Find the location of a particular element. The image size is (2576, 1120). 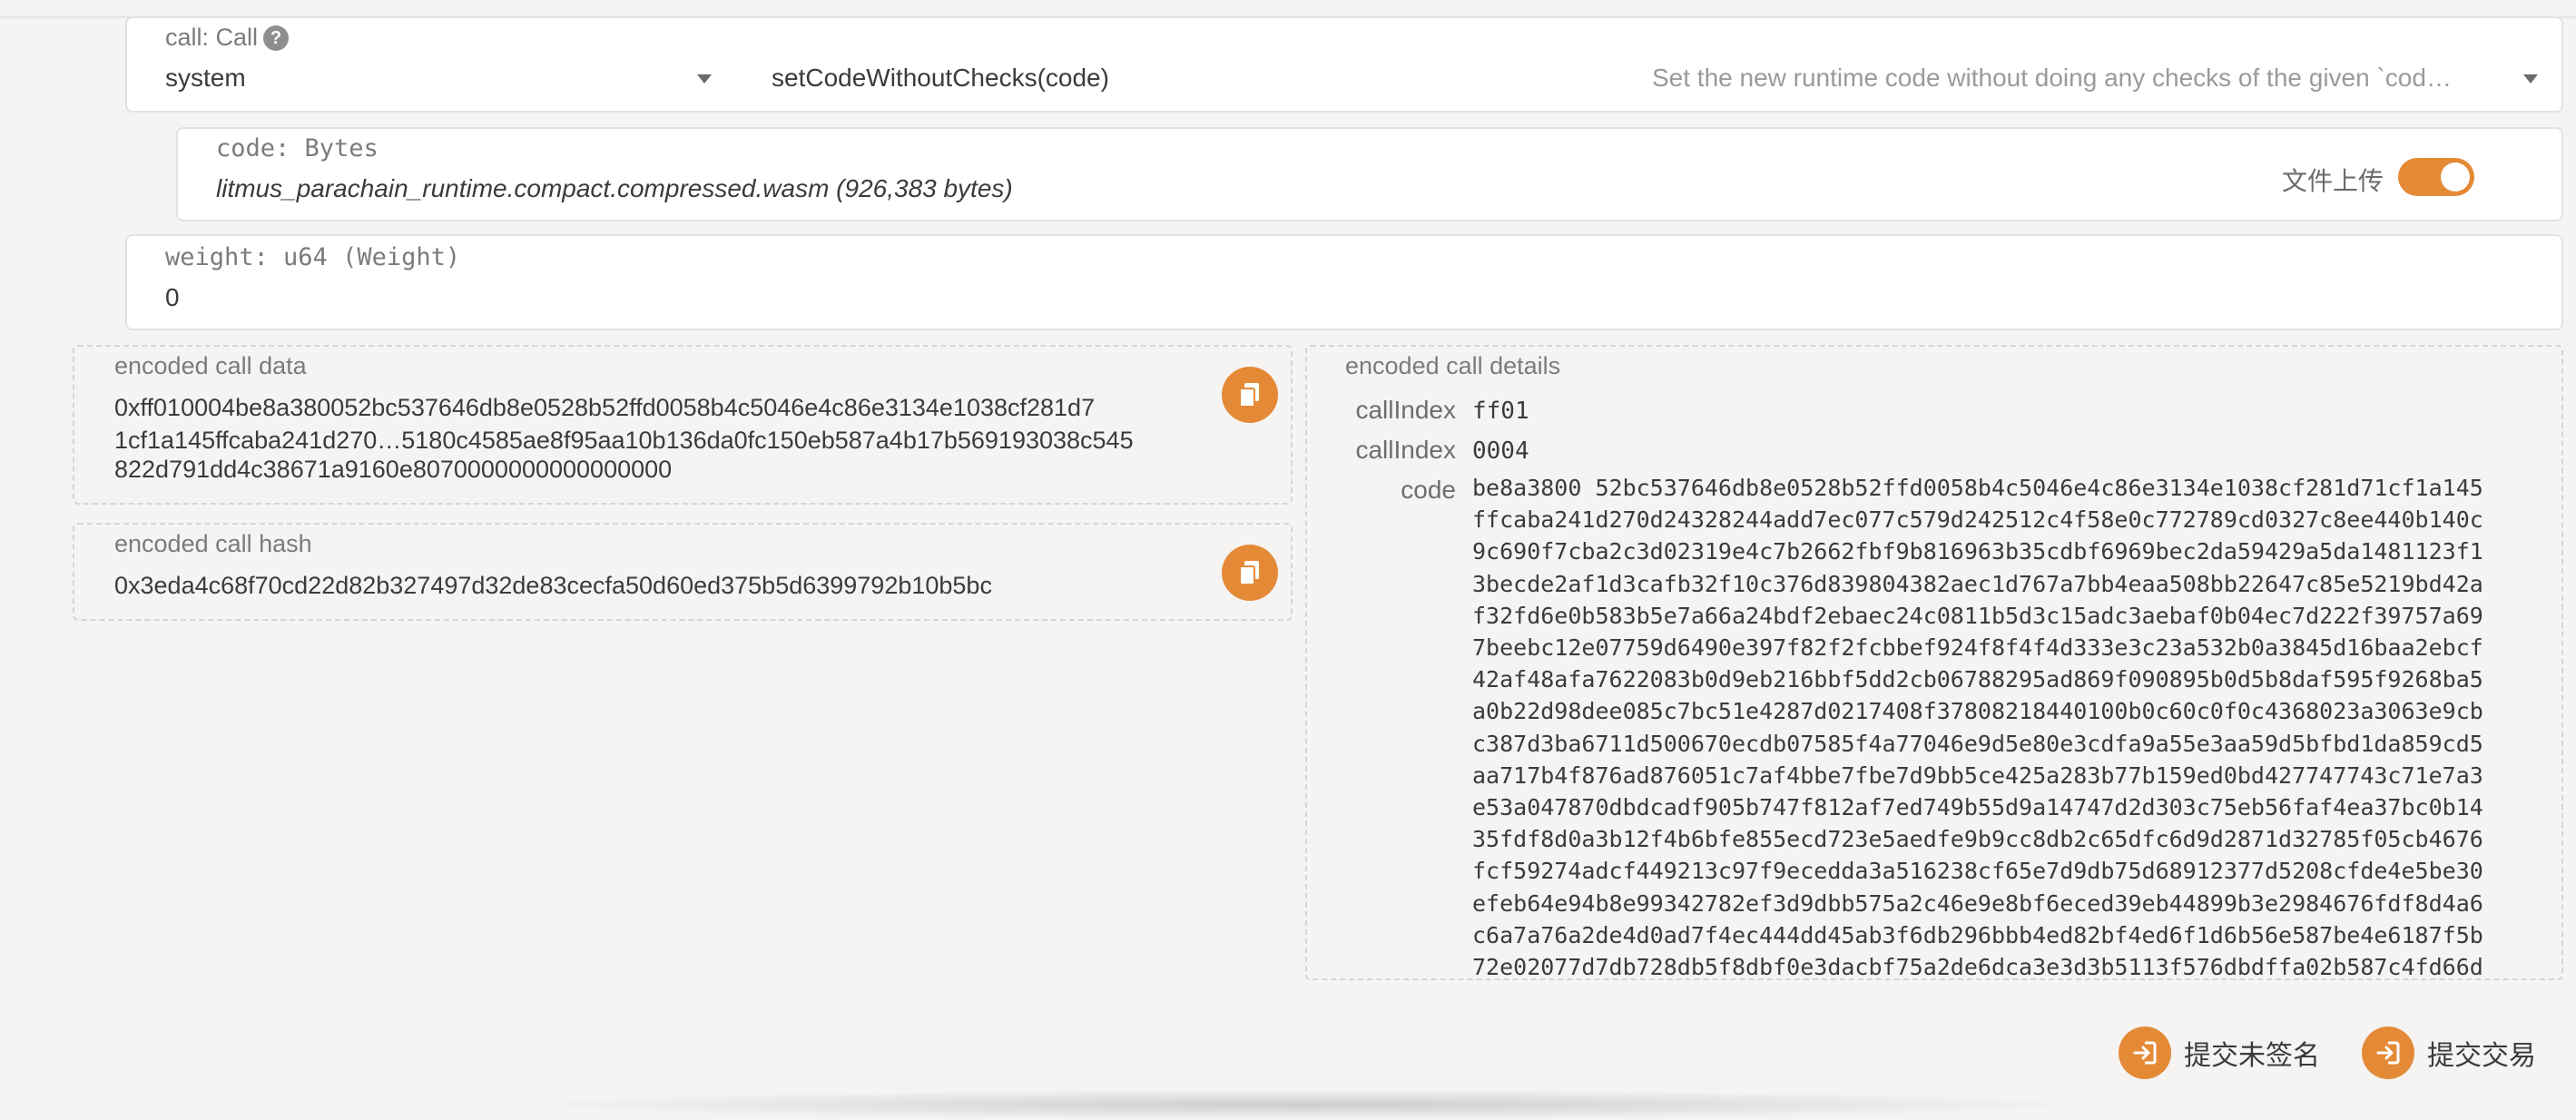

encoded-call-details-label: encoded call details is located at coordinates (1453, 365).